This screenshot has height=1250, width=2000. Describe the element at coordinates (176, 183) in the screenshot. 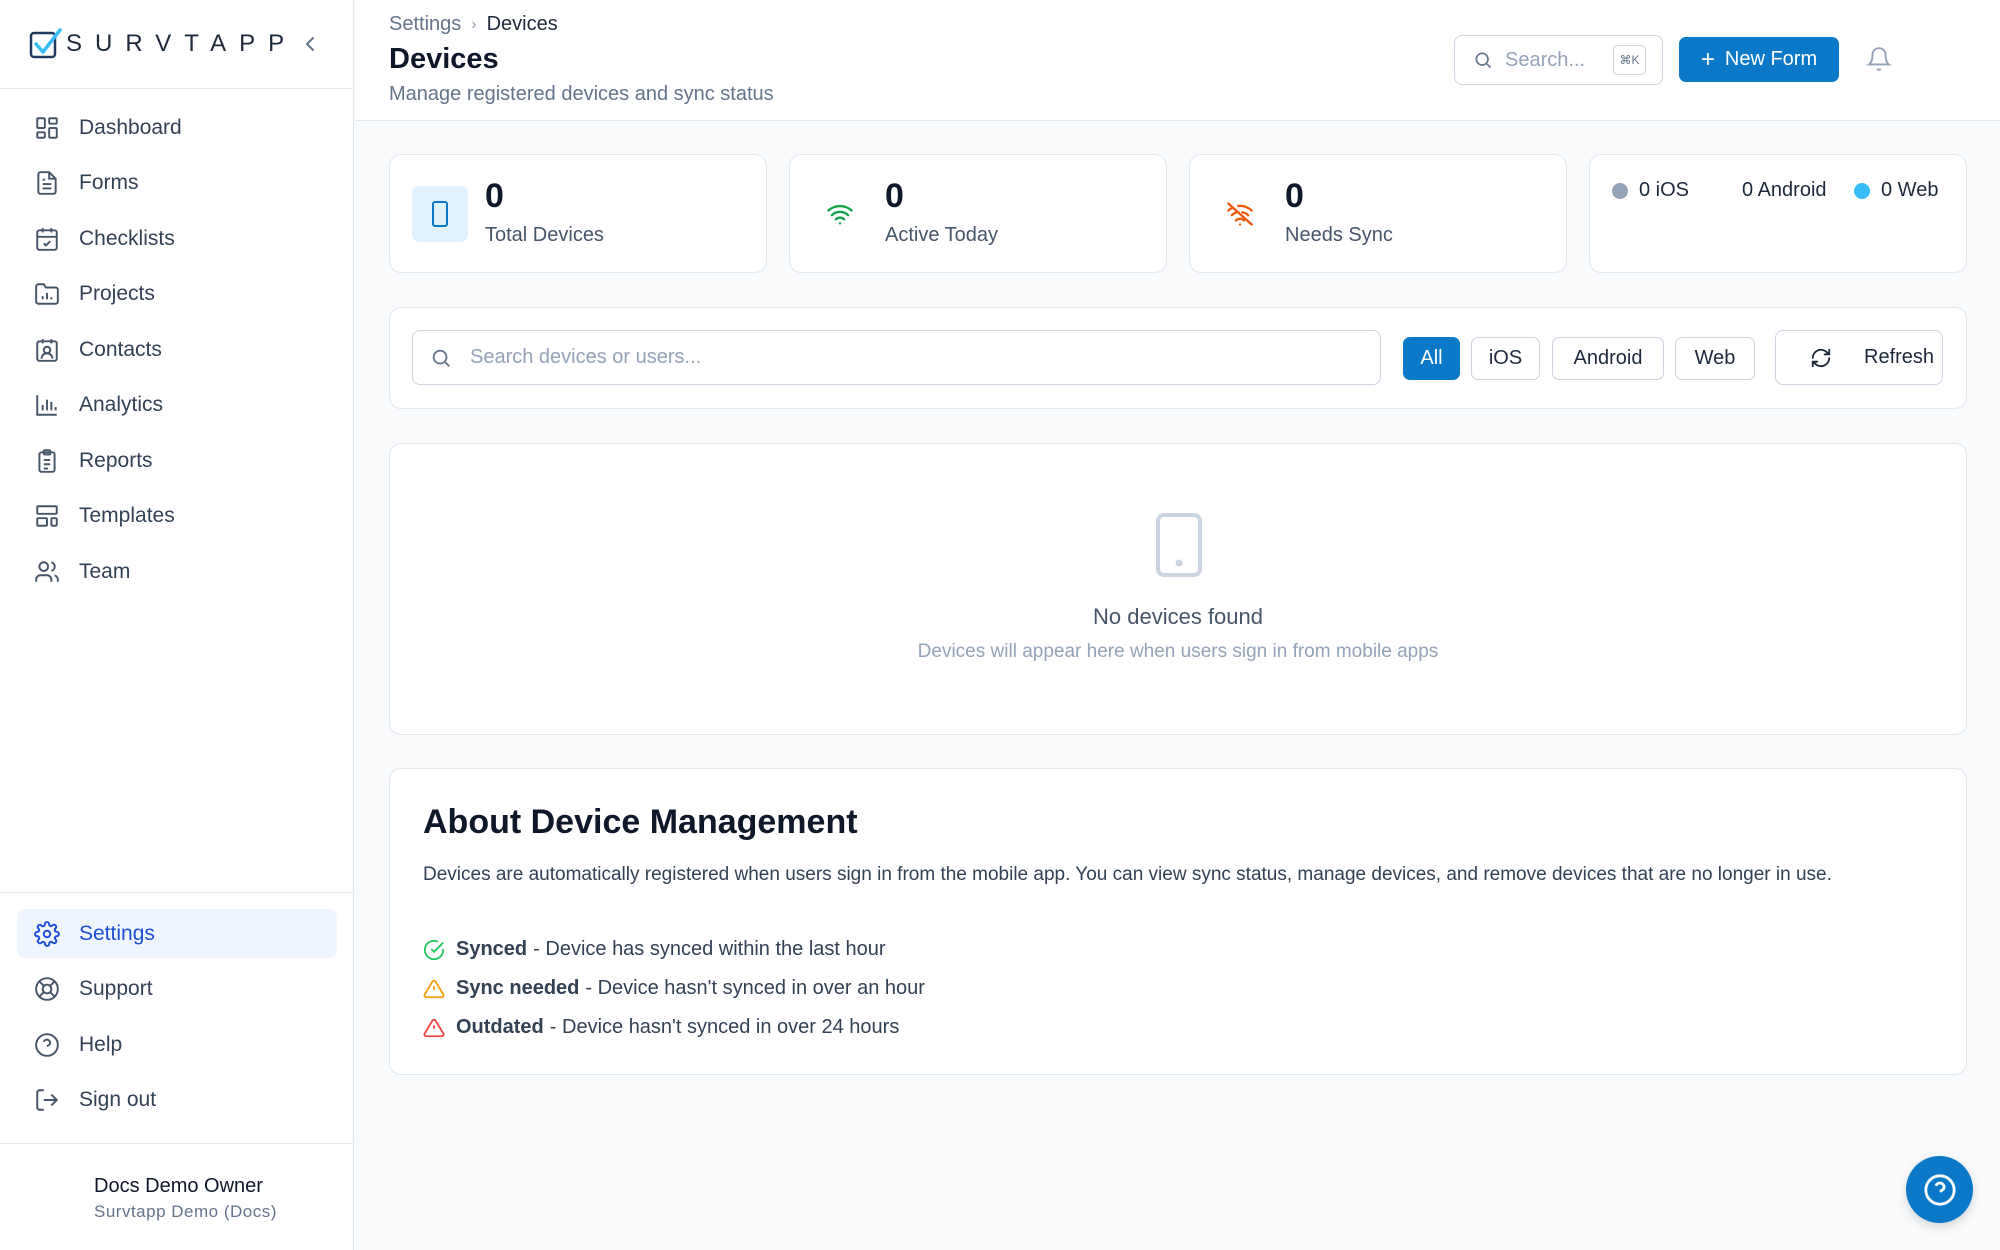

I see `sidebar-item-forms: Forms` at that location.